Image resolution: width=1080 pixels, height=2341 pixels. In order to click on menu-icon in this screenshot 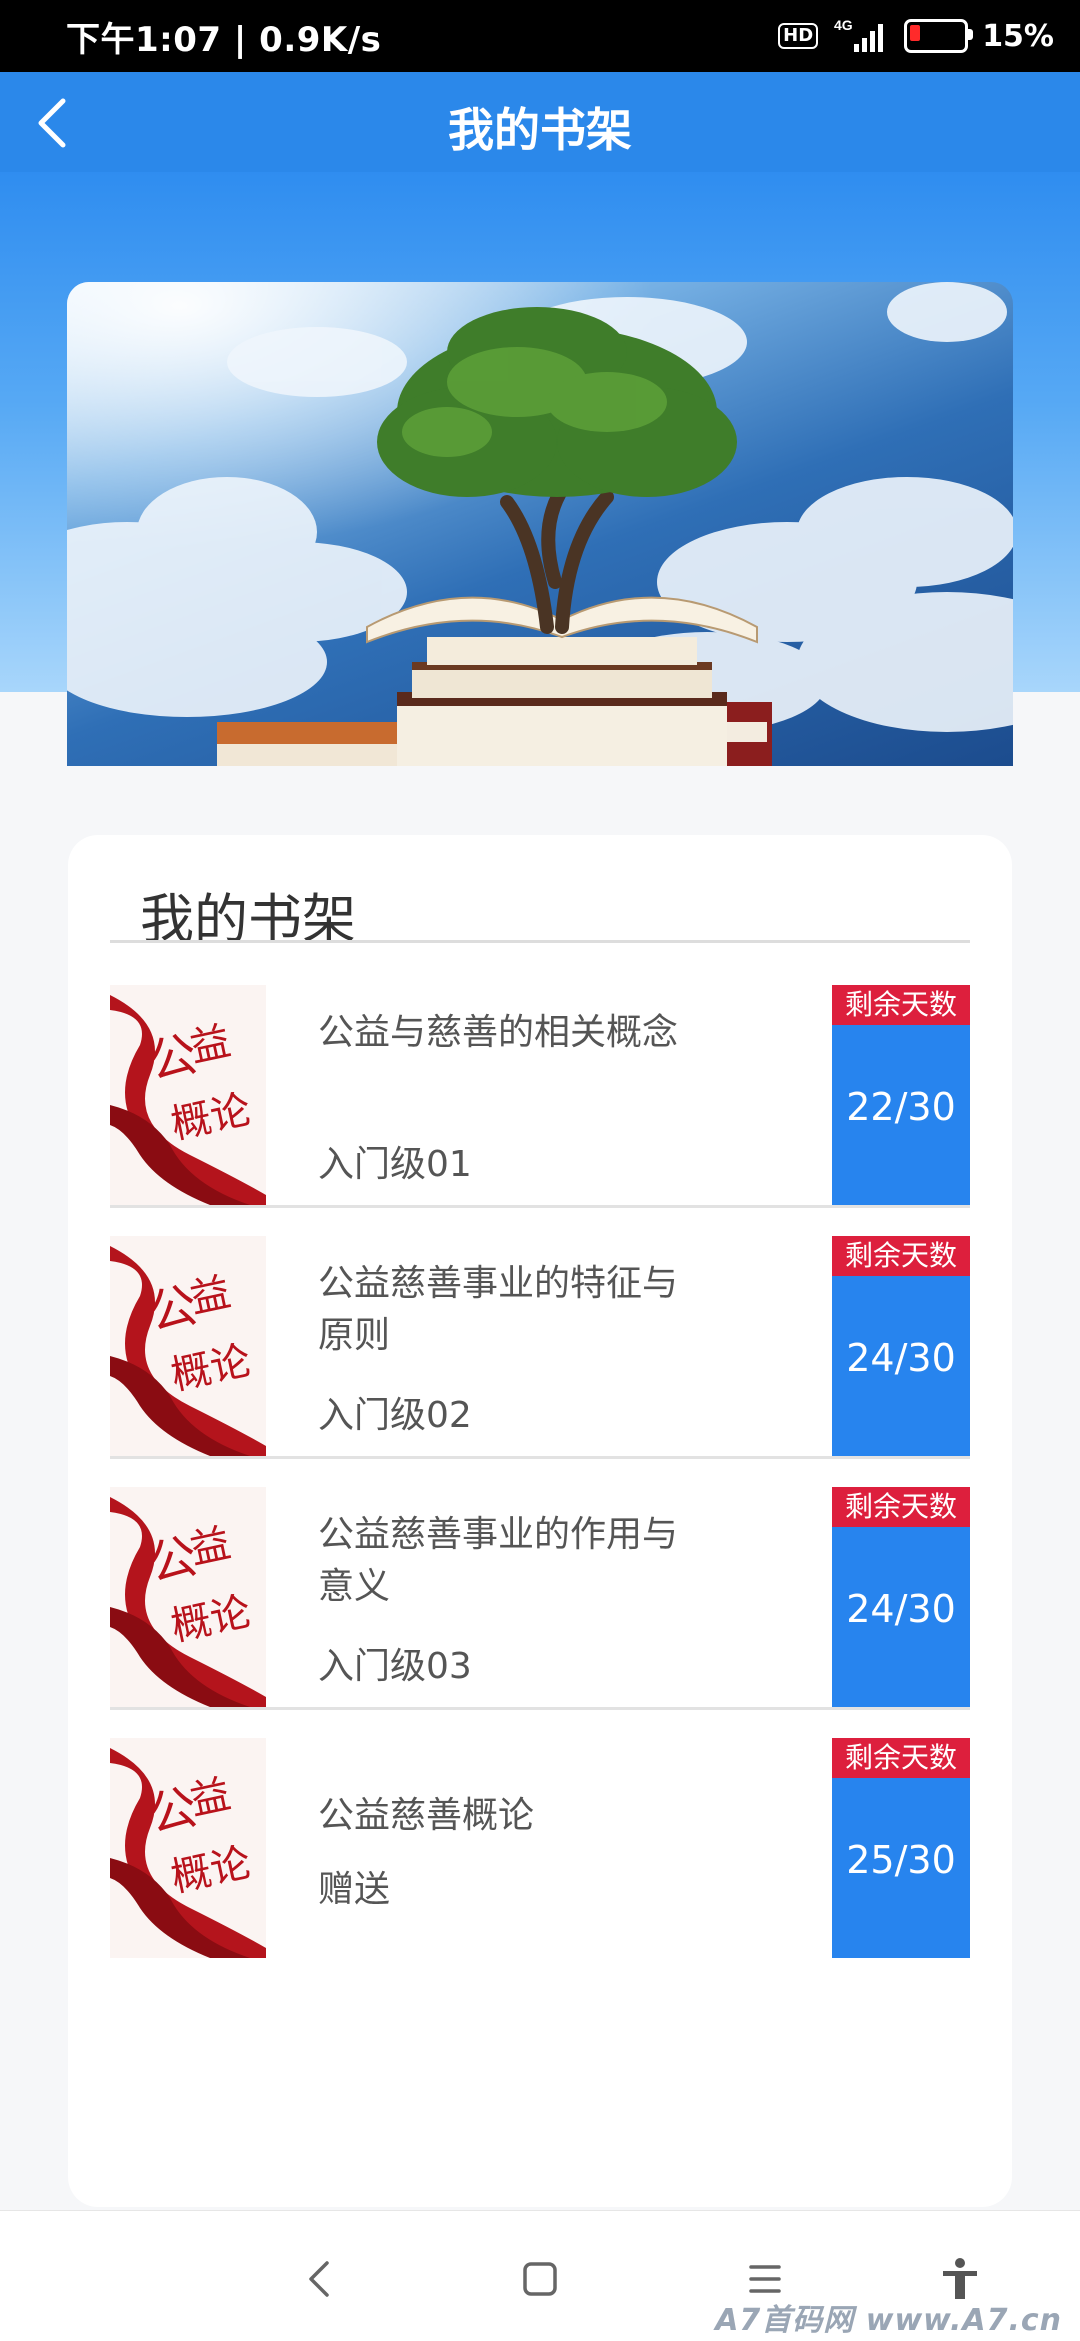, I will do `click(765, 2279)`.